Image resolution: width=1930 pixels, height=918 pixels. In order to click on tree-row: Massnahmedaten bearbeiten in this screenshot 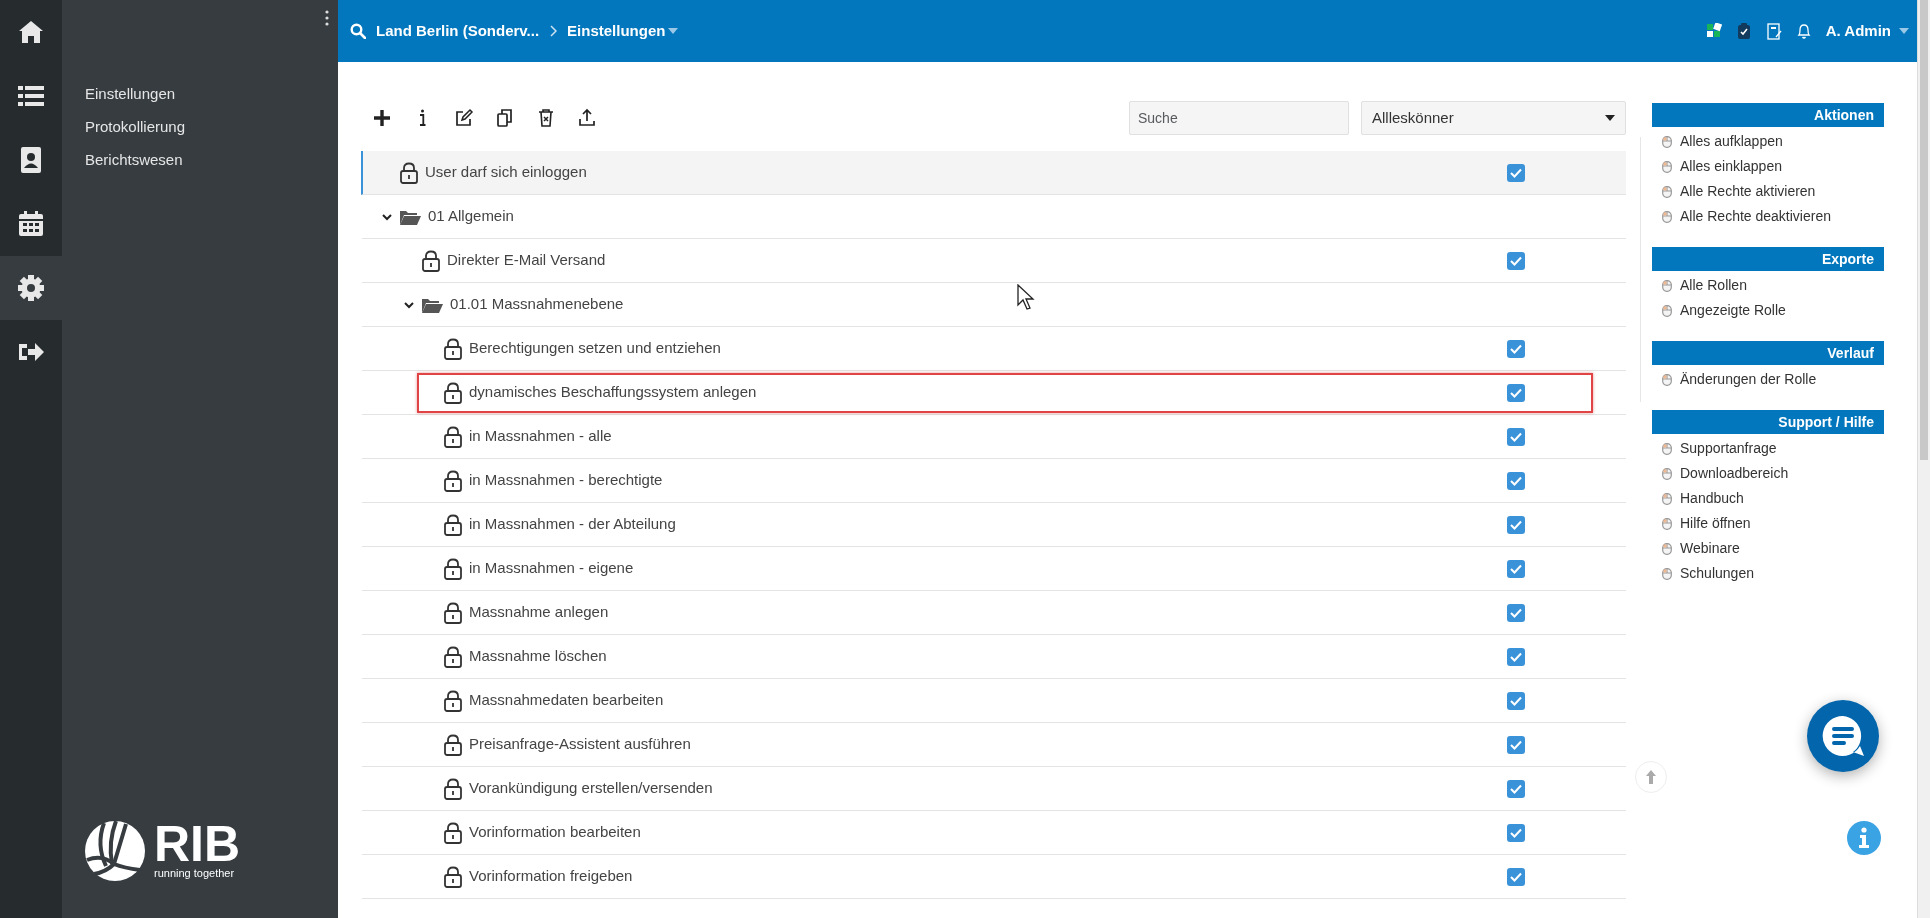, I will do `click(993, 701)`.